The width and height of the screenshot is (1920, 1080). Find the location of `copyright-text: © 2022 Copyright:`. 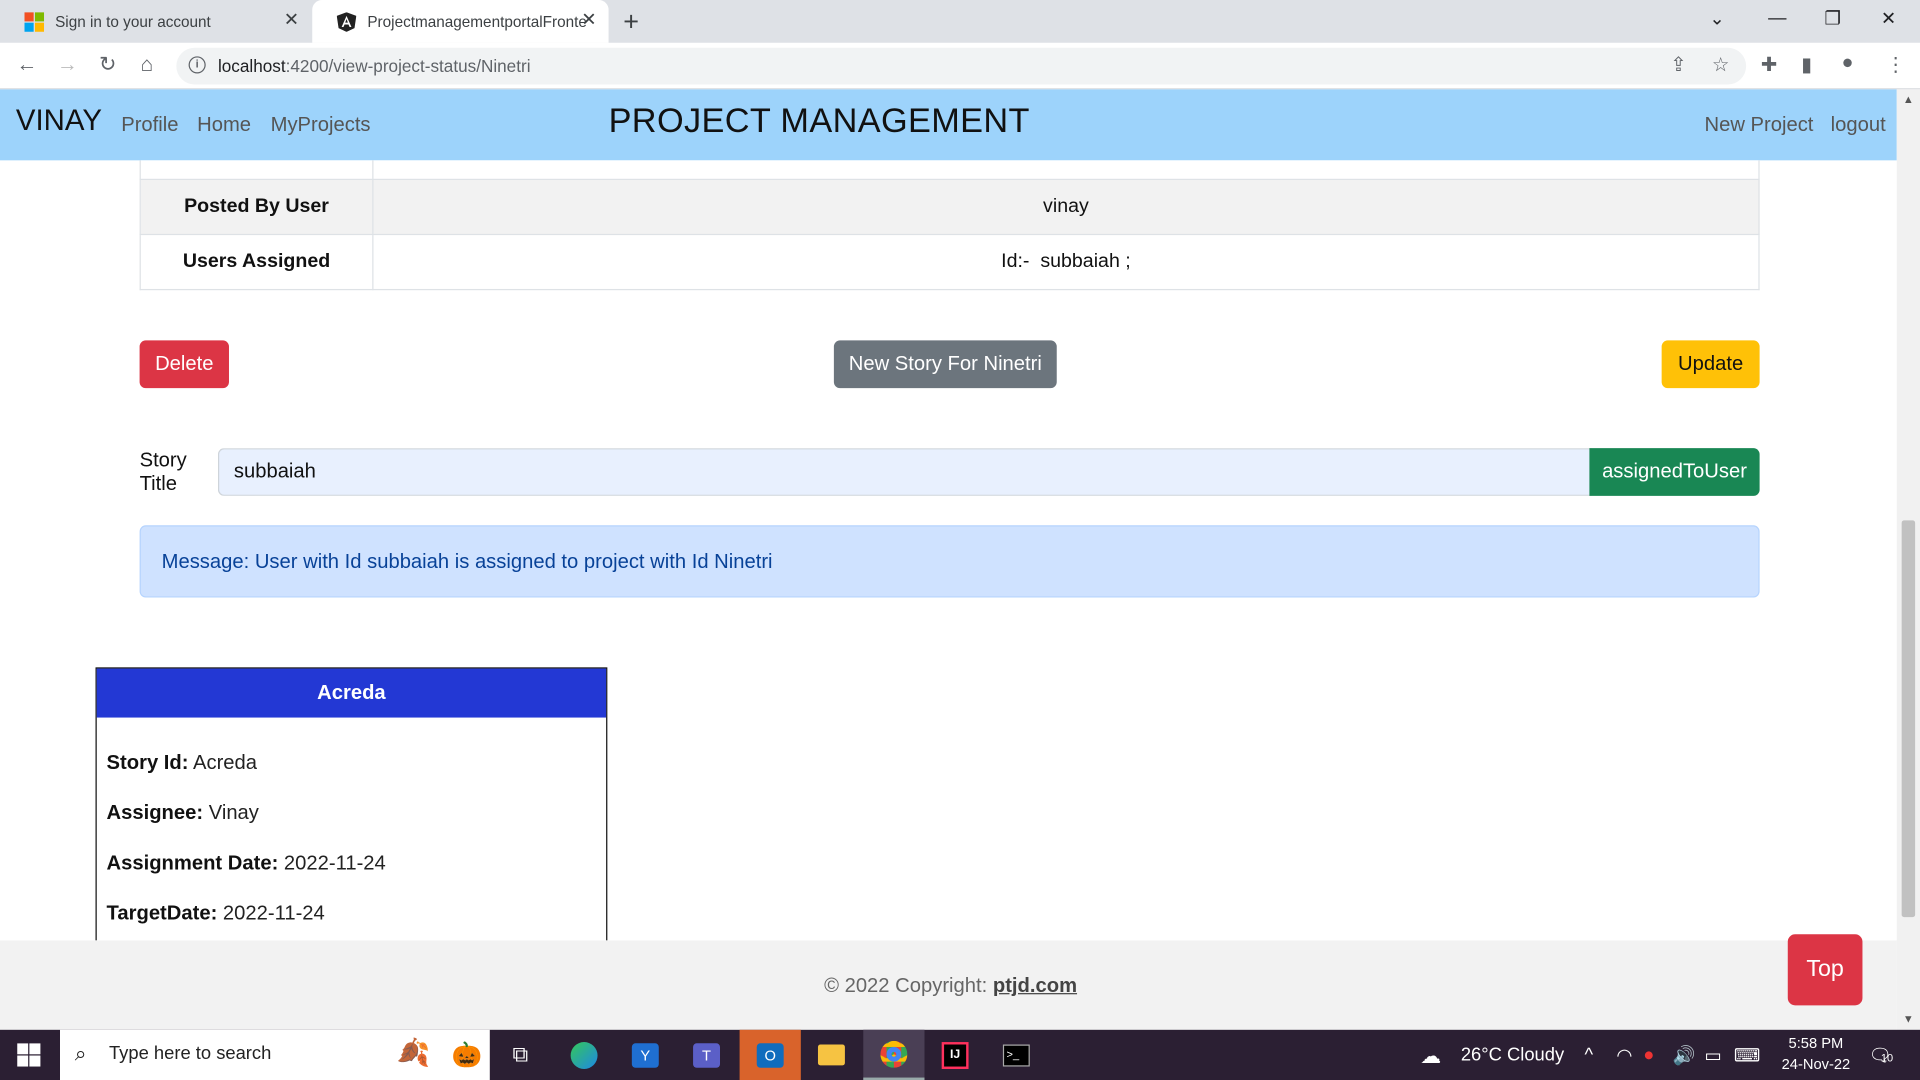

copyright-text: © 2022 Copyright: is located at coordinates (906, 985).